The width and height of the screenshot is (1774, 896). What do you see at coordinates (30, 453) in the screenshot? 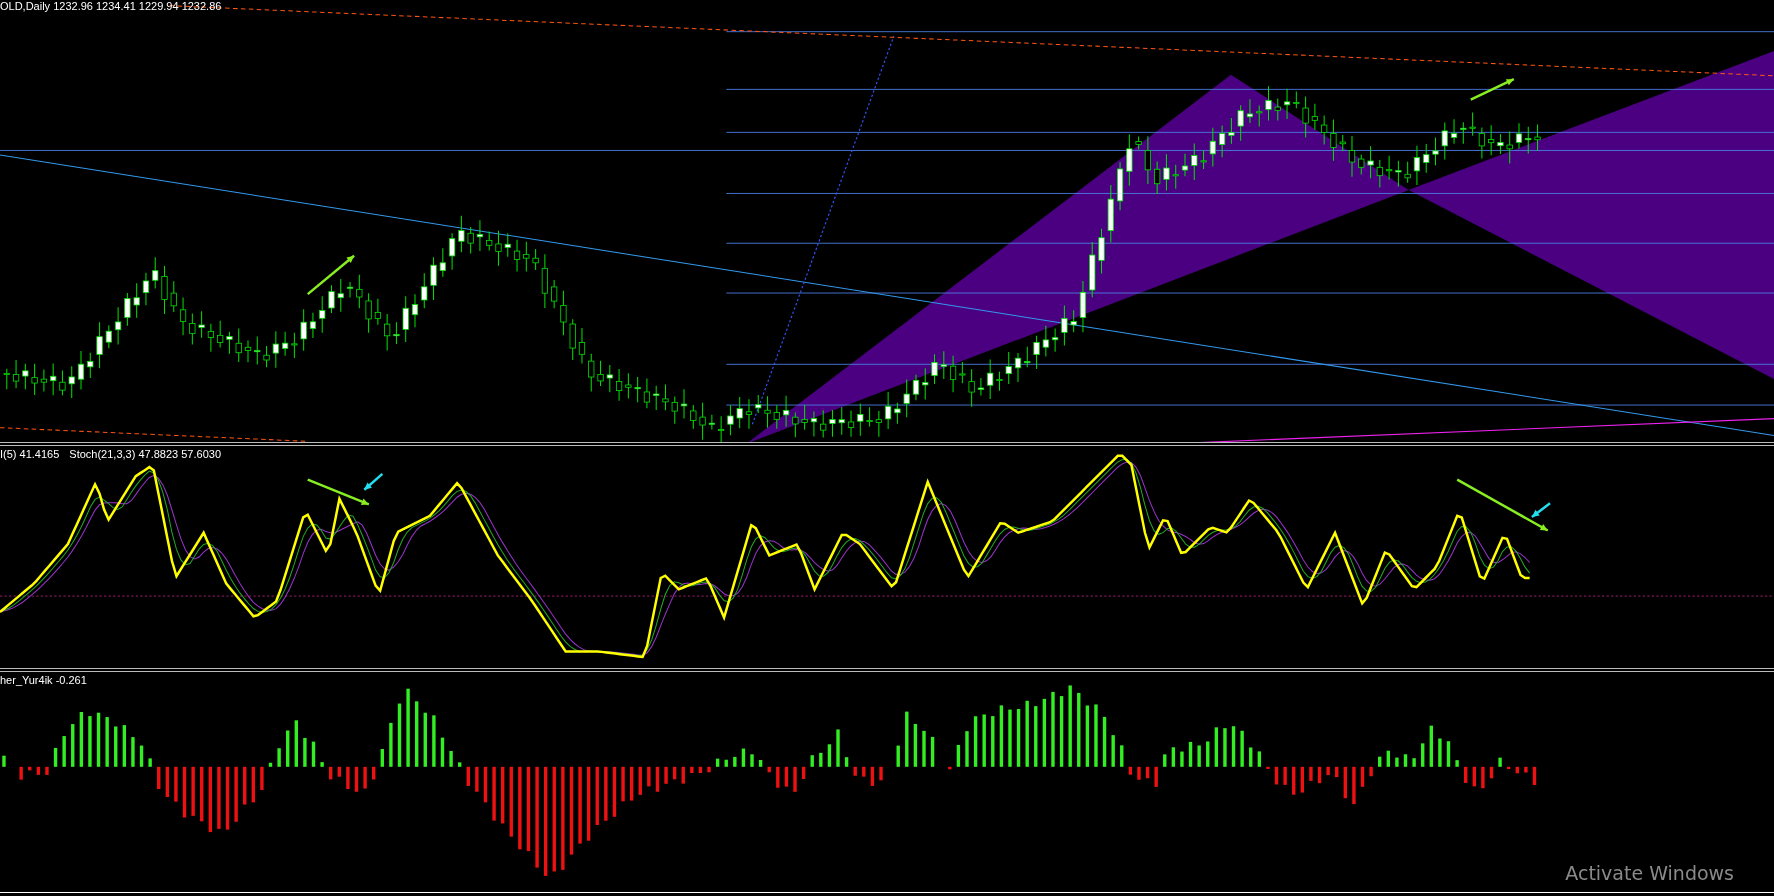
I see `indicator-label: I(5) 41.4165` at bounding box center [30, 453].